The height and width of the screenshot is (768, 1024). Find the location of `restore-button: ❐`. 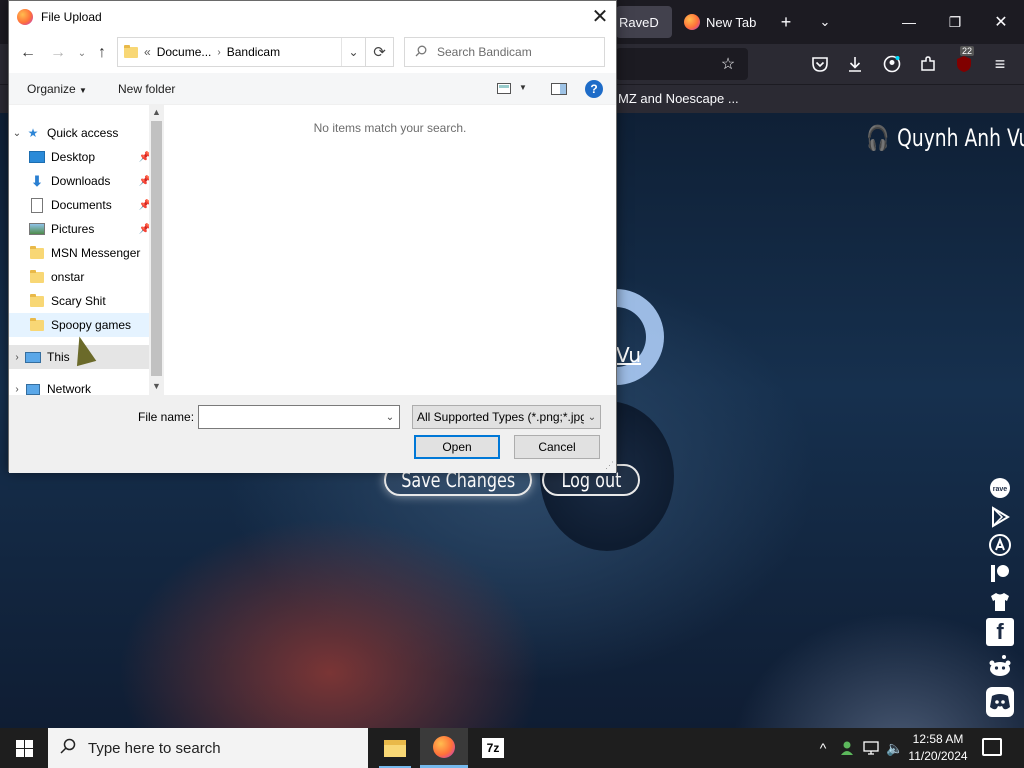

restore-button: ❐ is located at coordinates (955, 22).